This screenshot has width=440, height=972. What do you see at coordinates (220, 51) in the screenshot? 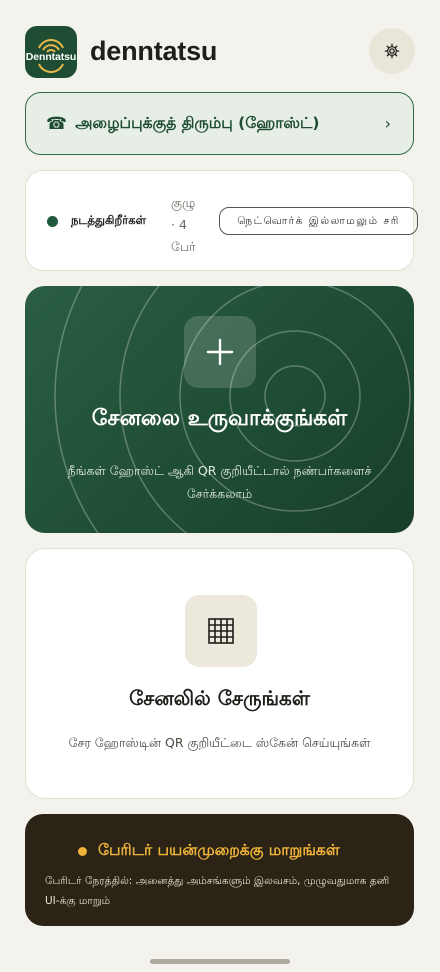
I see `app-header: Denntatsu denntatsu` at bounding box center [220, 51].